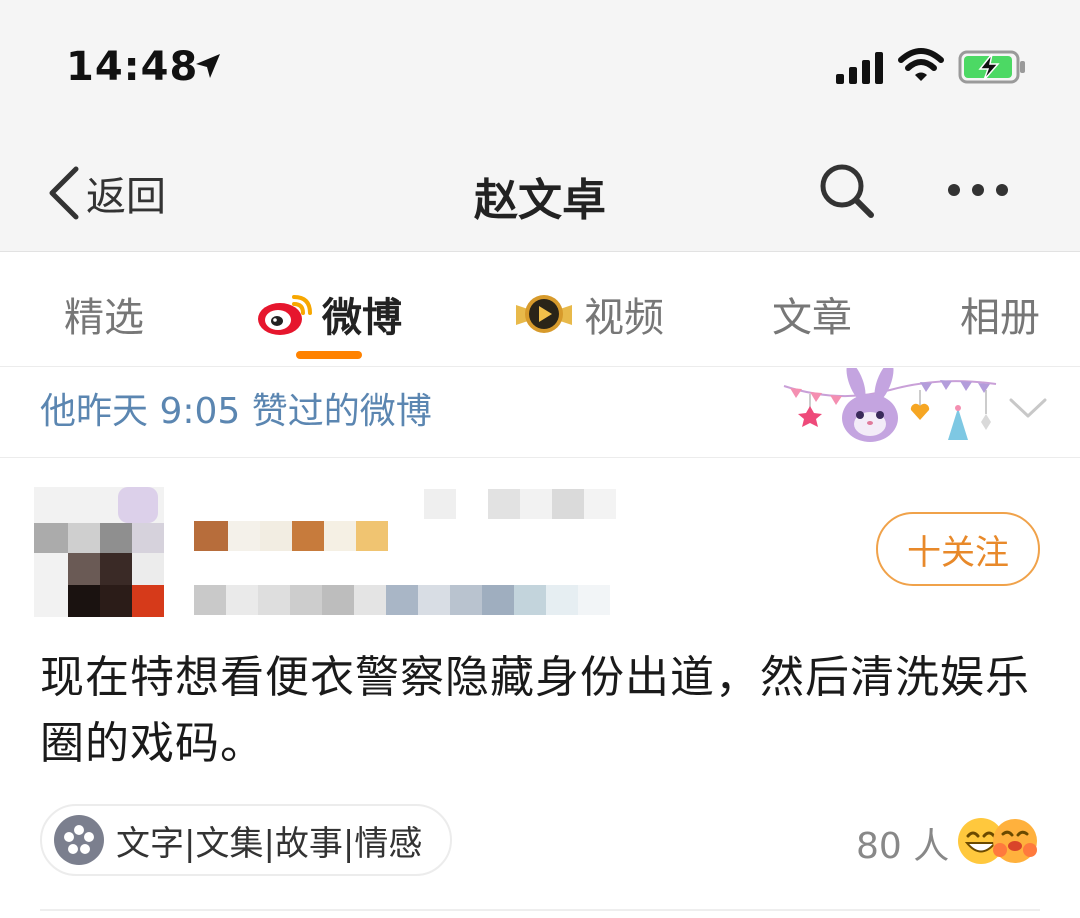 The width and height of the screenshot is (1080, 918). I want to click on tab-label: 相册, so click(1000, 318).